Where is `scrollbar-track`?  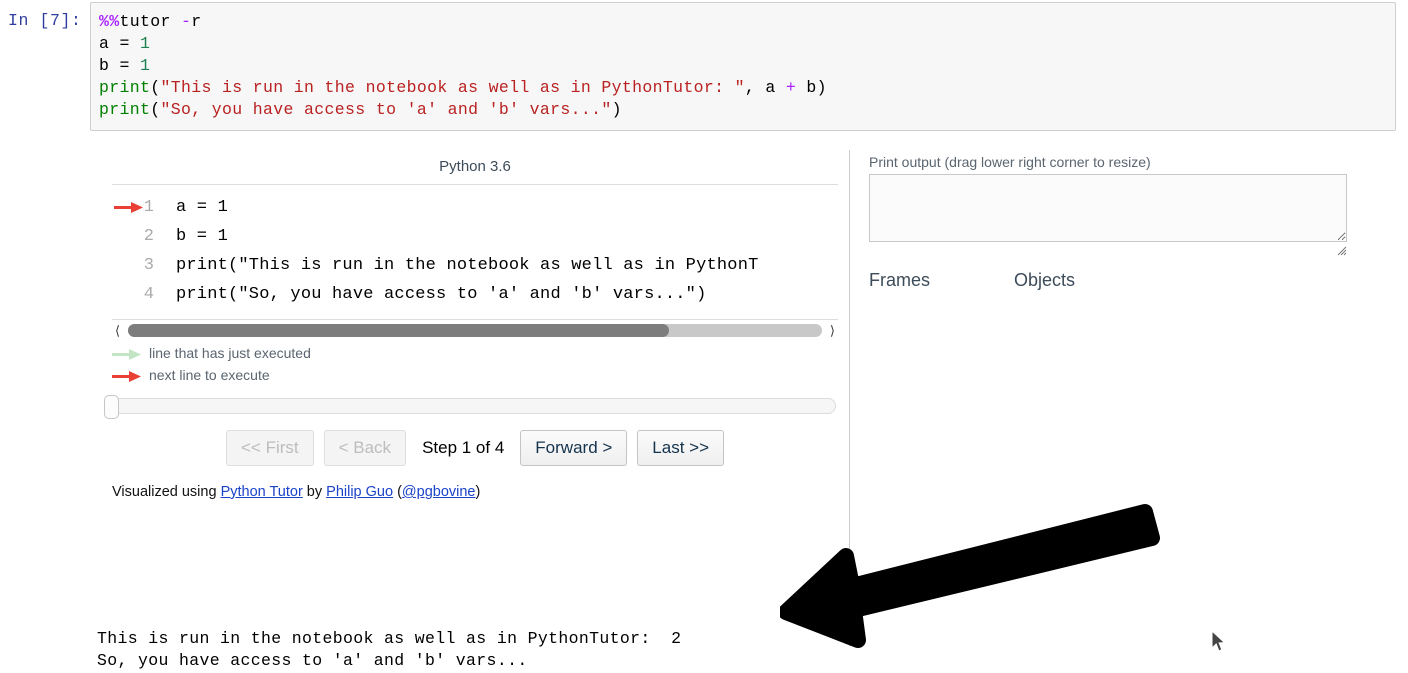
scrollbar-track is located at coordinates (475, 330).